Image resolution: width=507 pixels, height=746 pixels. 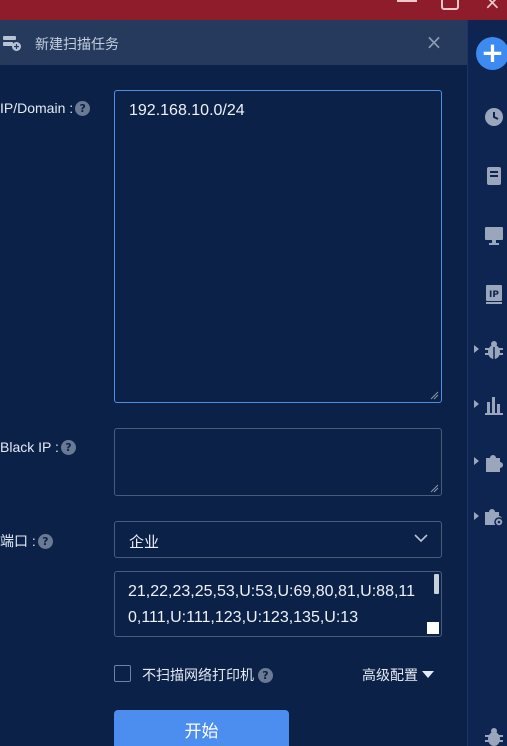 I want to click on sidebar-item-vuln, so click(x=487, y=350).